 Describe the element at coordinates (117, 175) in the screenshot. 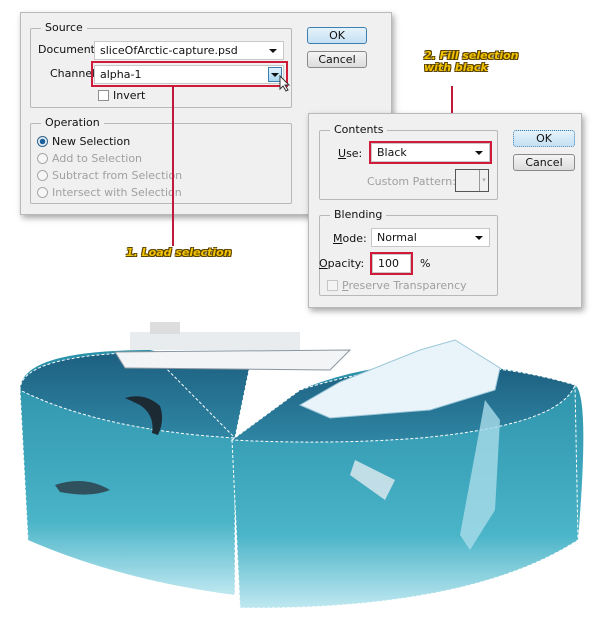

I see `subtract-selection-label: Subtract from Selection` at that location.